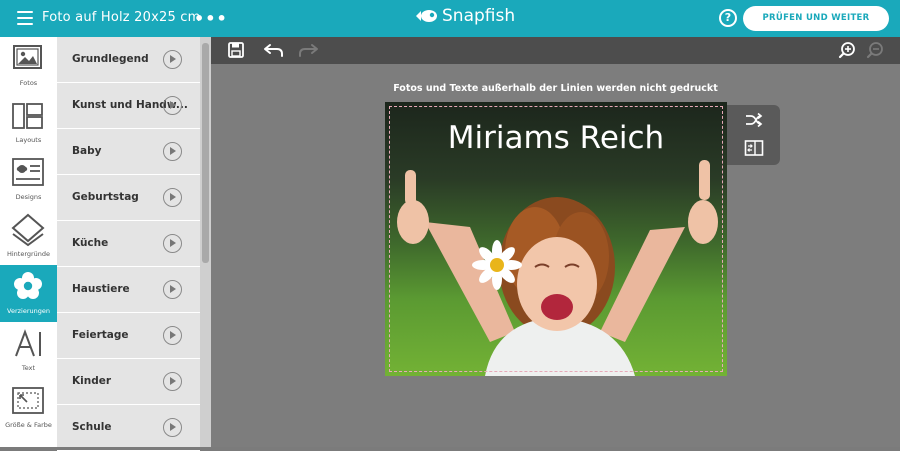  What do you see at coordinates (308, 50) in the screenshot?
I see `redo-icon` at bounding box center [308, 50].